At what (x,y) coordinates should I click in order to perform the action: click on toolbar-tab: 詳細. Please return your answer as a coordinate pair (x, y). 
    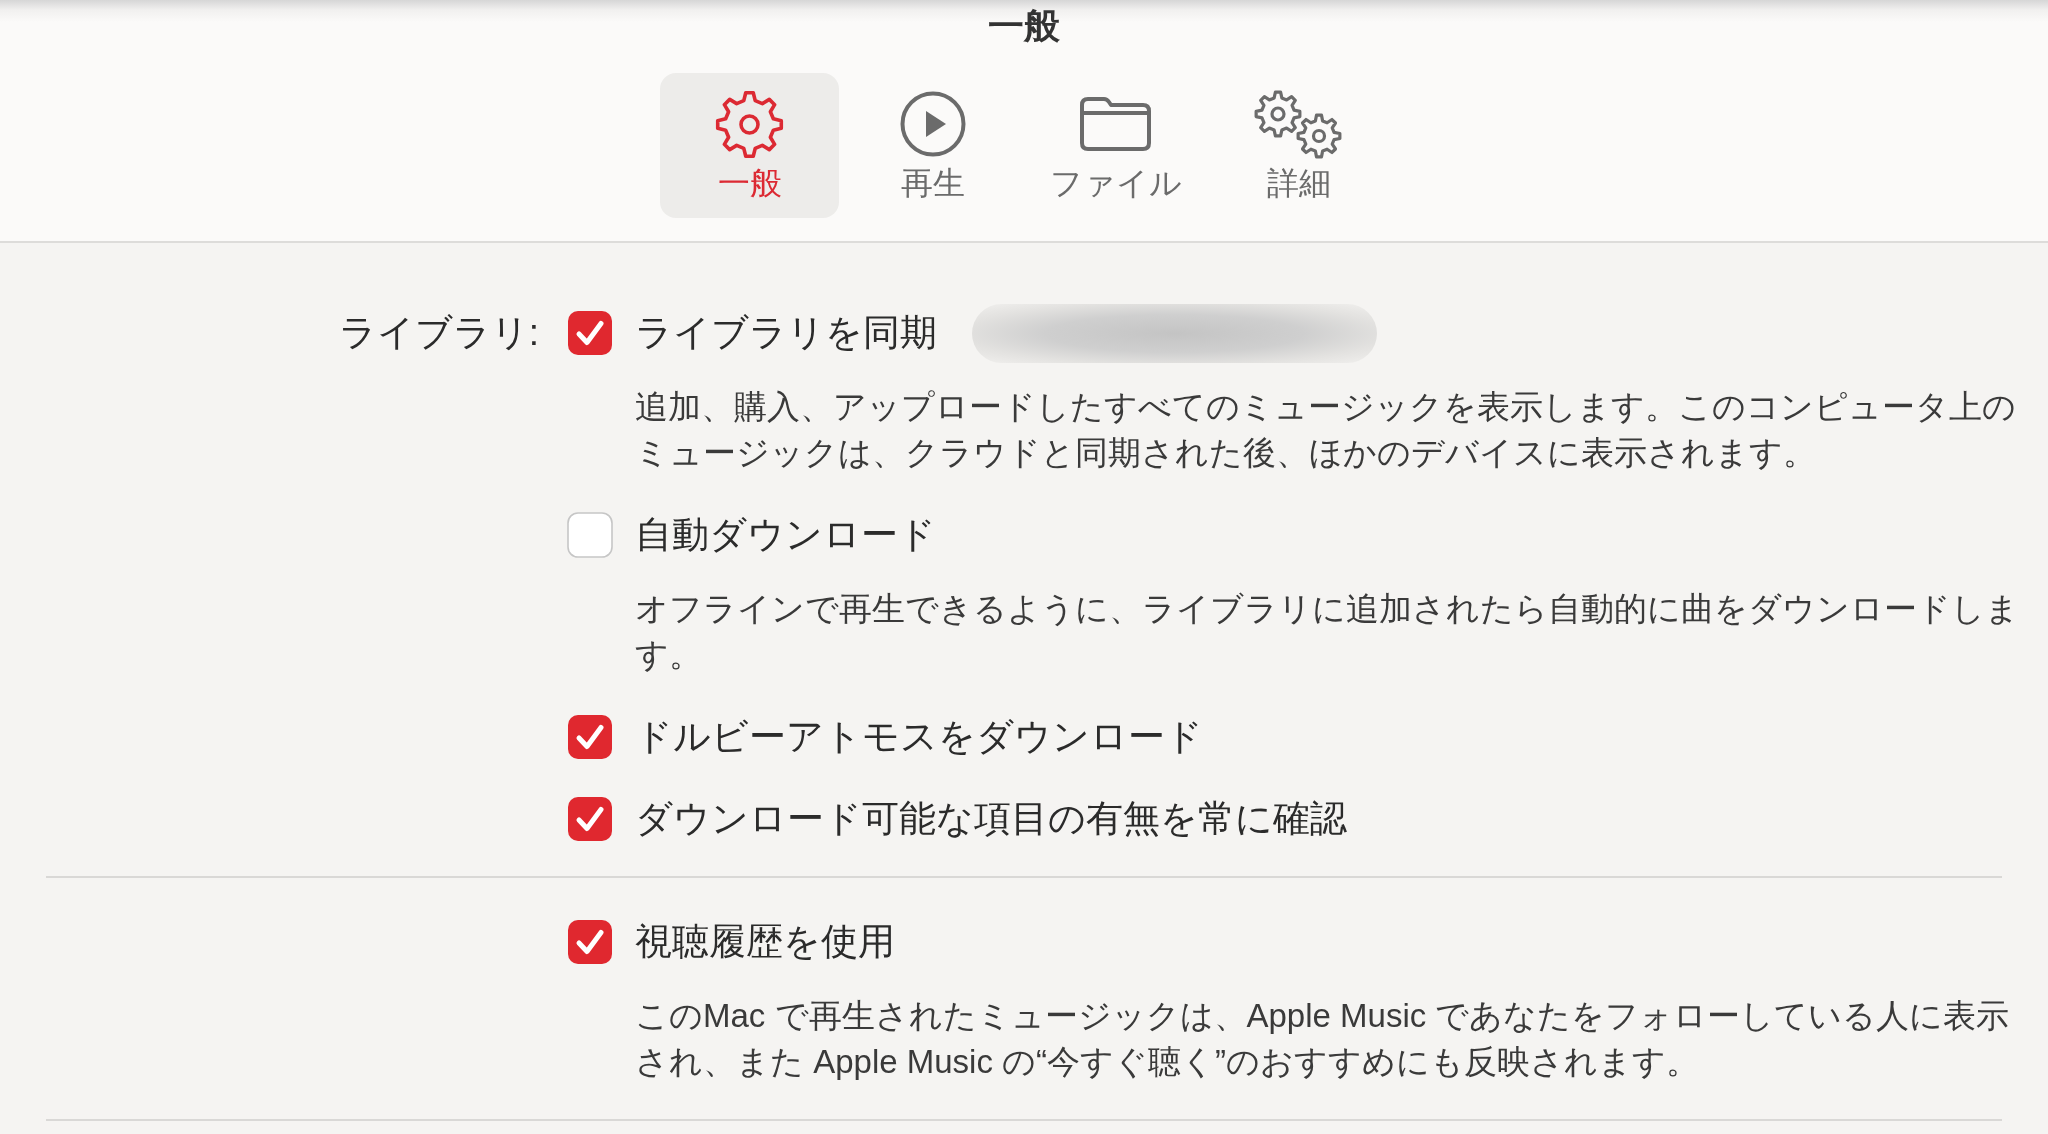
    Looking at the image, I should click on (1298, 145).